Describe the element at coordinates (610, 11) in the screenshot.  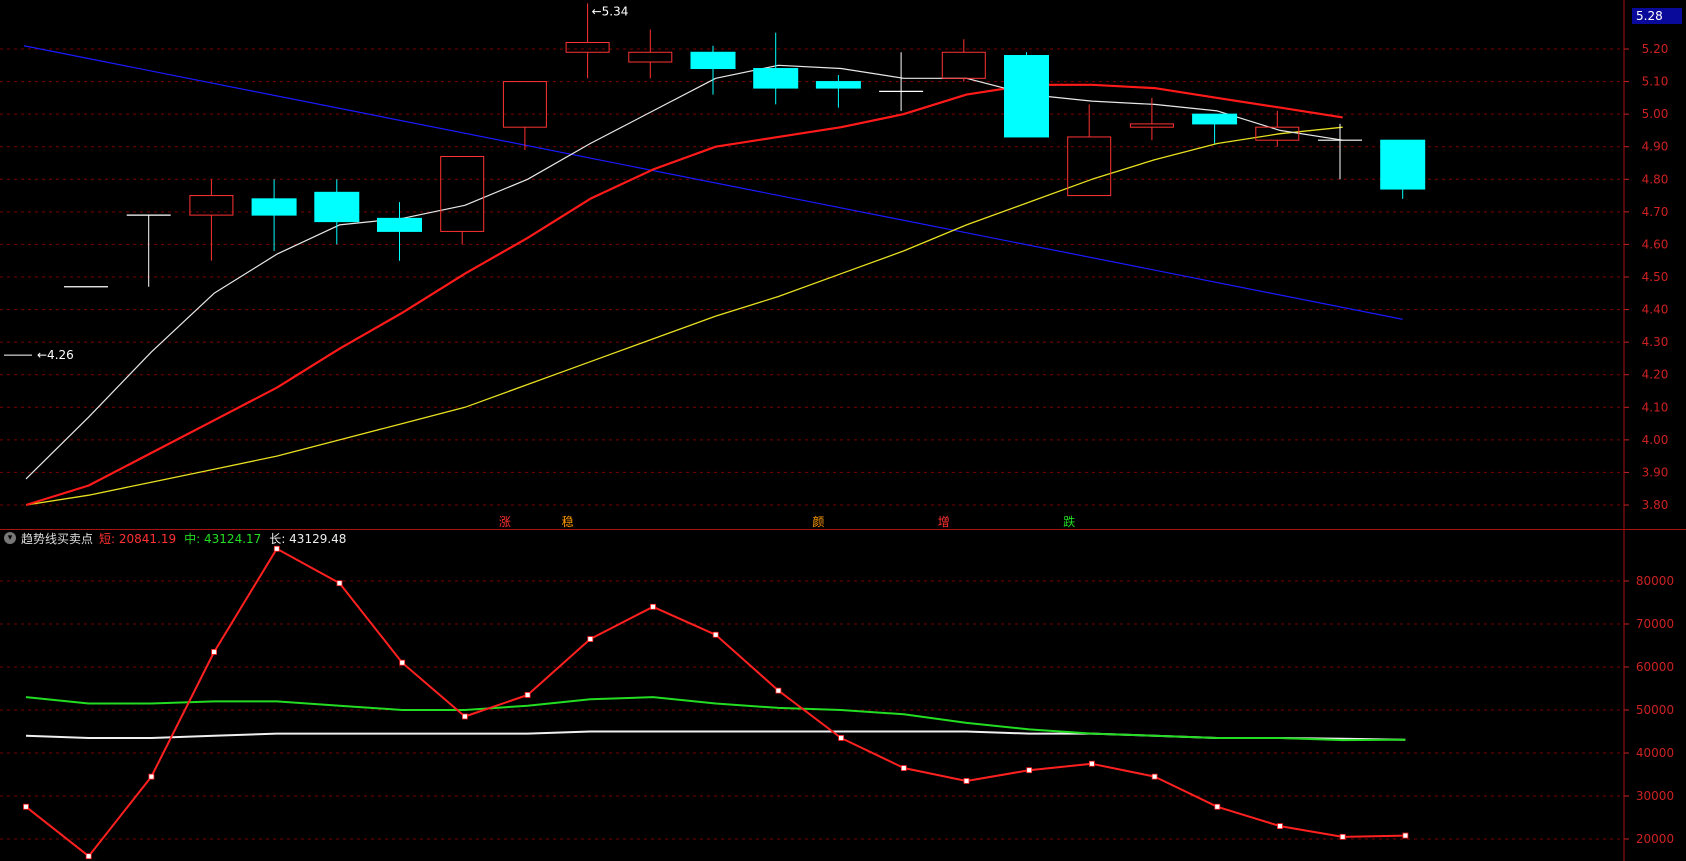
I see `price-annotation: ←5.34` at that location.